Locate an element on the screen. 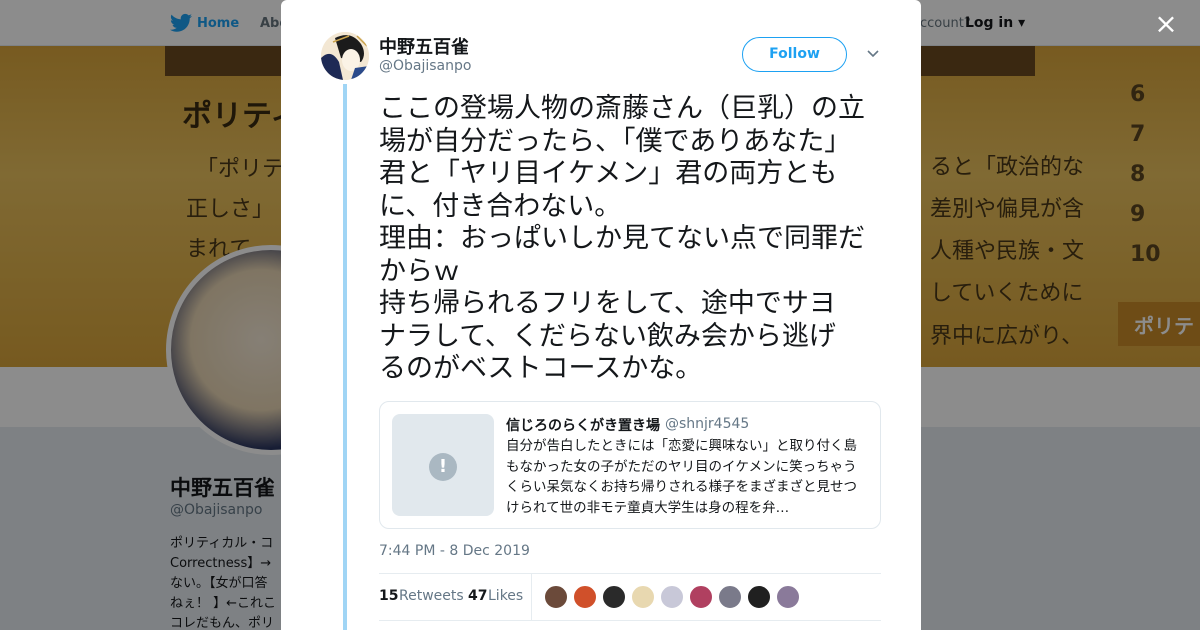  like-count: 47 is located at coordinates (477, 596).